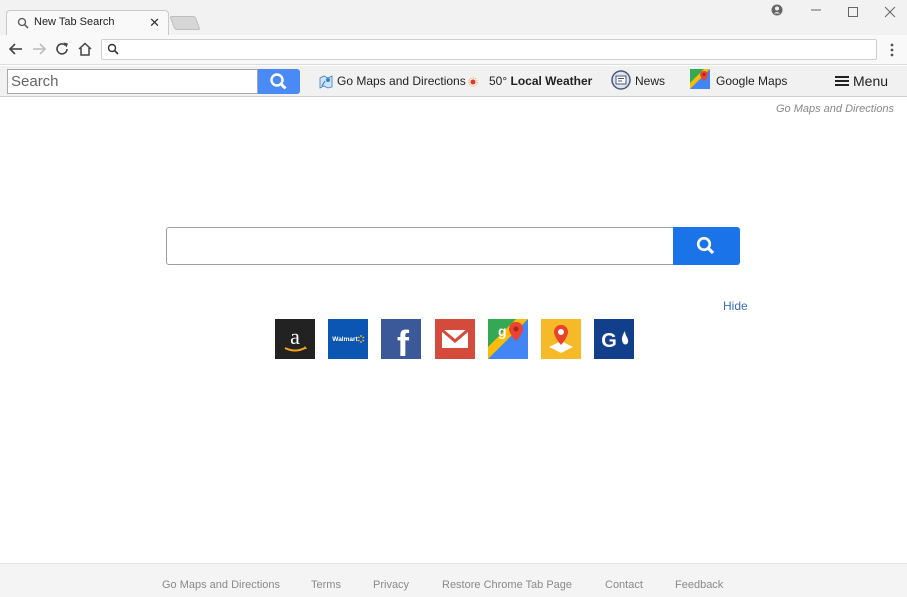 The image size is (907, 597). Describe the element at coordinates (326, 585) in the screenshot. I see `footer-link-terms: Terms` at that location.